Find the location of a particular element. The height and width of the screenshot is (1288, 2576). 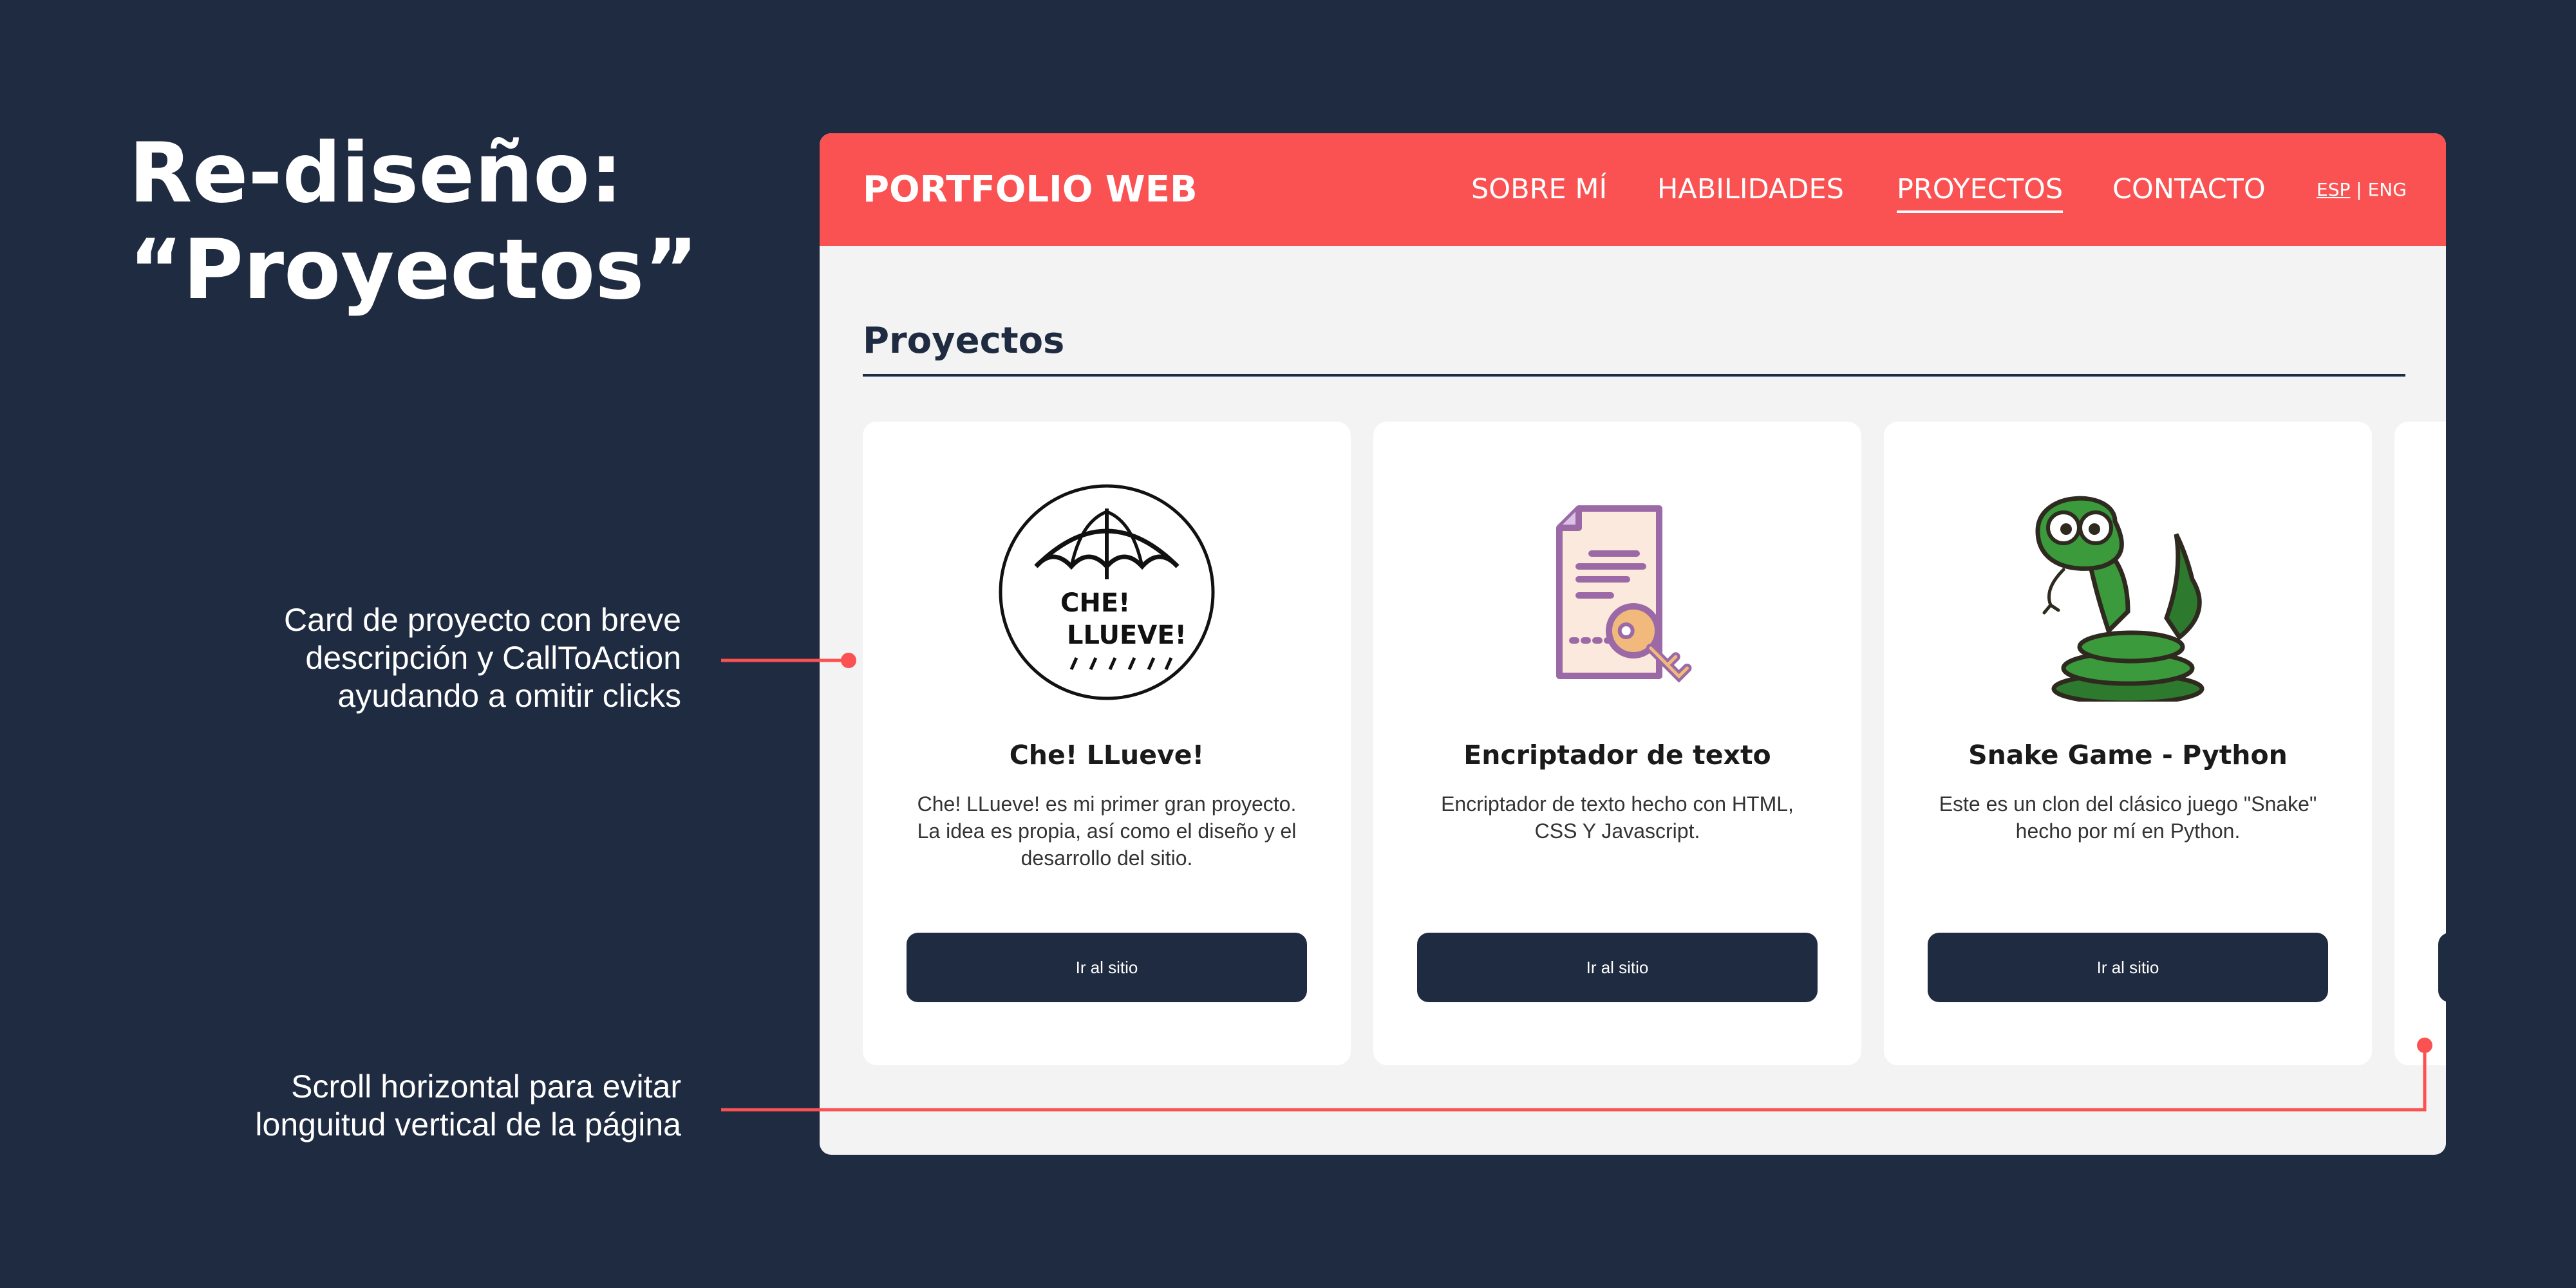

nav-link-label: PROYECTOS is located at coordinates (1980, 193).